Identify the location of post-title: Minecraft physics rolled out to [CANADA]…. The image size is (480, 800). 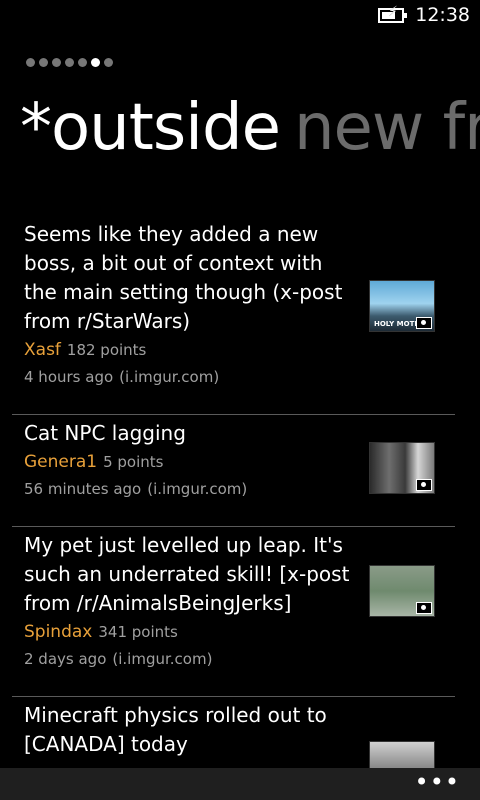
(189, 730).